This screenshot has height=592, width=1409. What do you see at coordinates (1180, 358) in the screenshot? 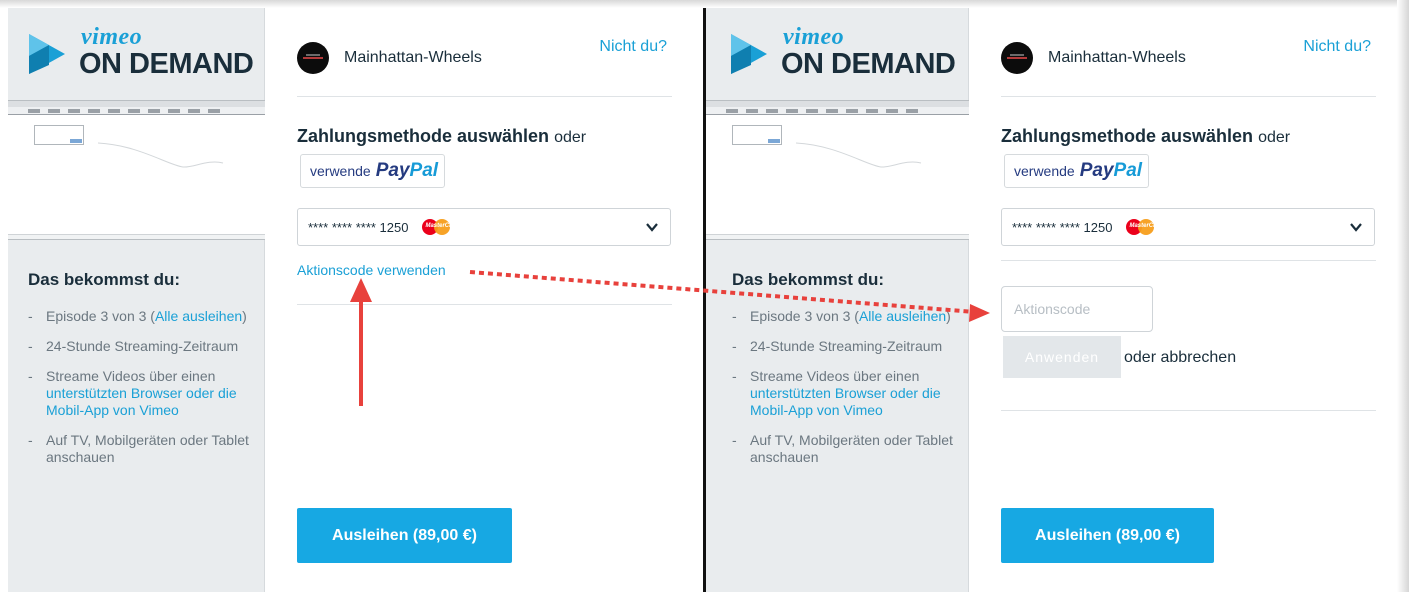
I see `cancel-link: oder abbrechen` at bounding box center [1180, 358].